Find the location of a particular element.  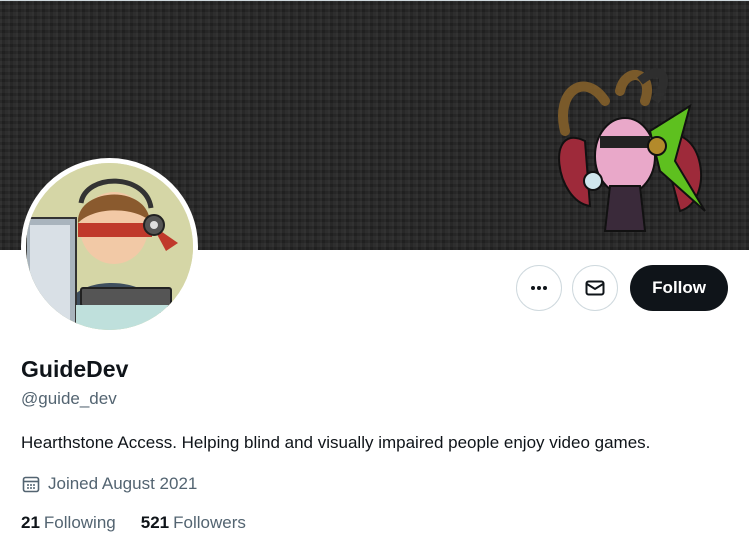

avatar-image is located at coordinates (109, 246).